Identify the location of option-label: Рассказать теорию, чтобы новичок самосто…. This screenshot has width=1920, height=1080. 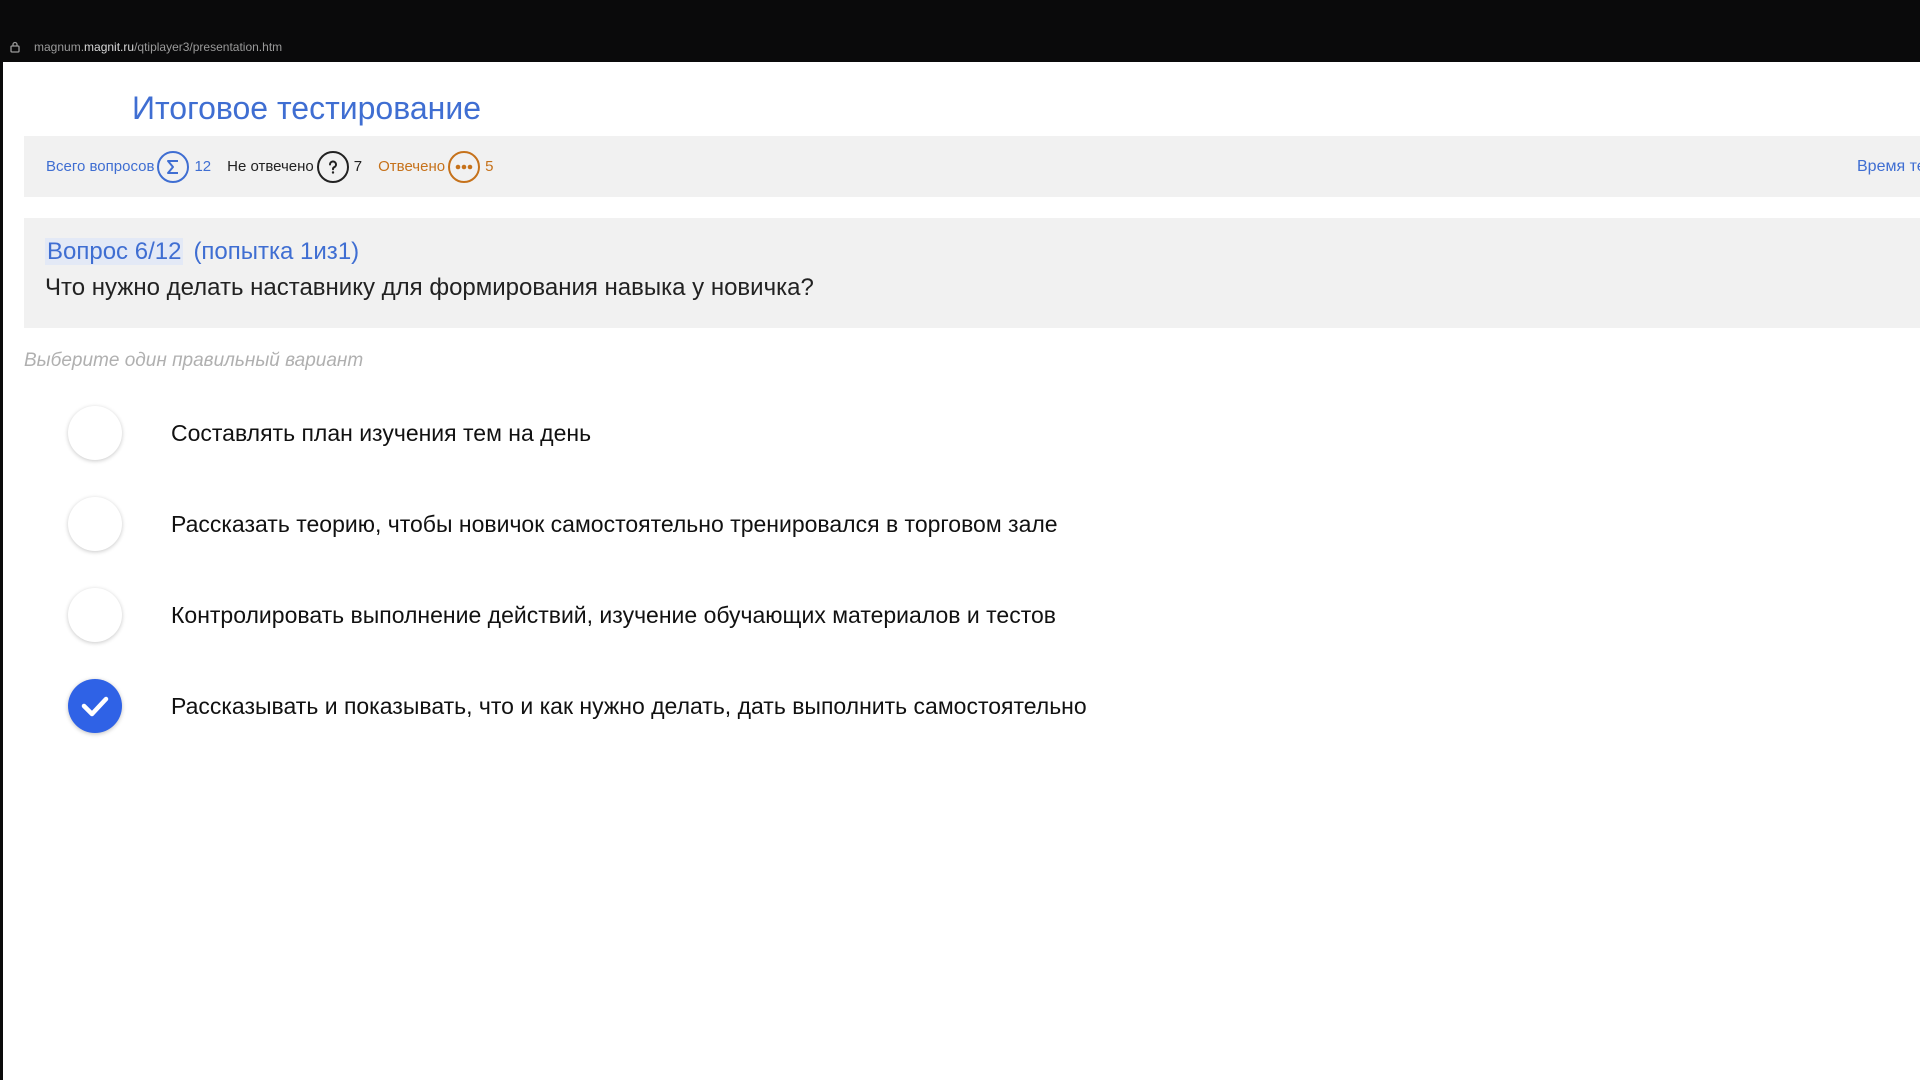
(614, 523).